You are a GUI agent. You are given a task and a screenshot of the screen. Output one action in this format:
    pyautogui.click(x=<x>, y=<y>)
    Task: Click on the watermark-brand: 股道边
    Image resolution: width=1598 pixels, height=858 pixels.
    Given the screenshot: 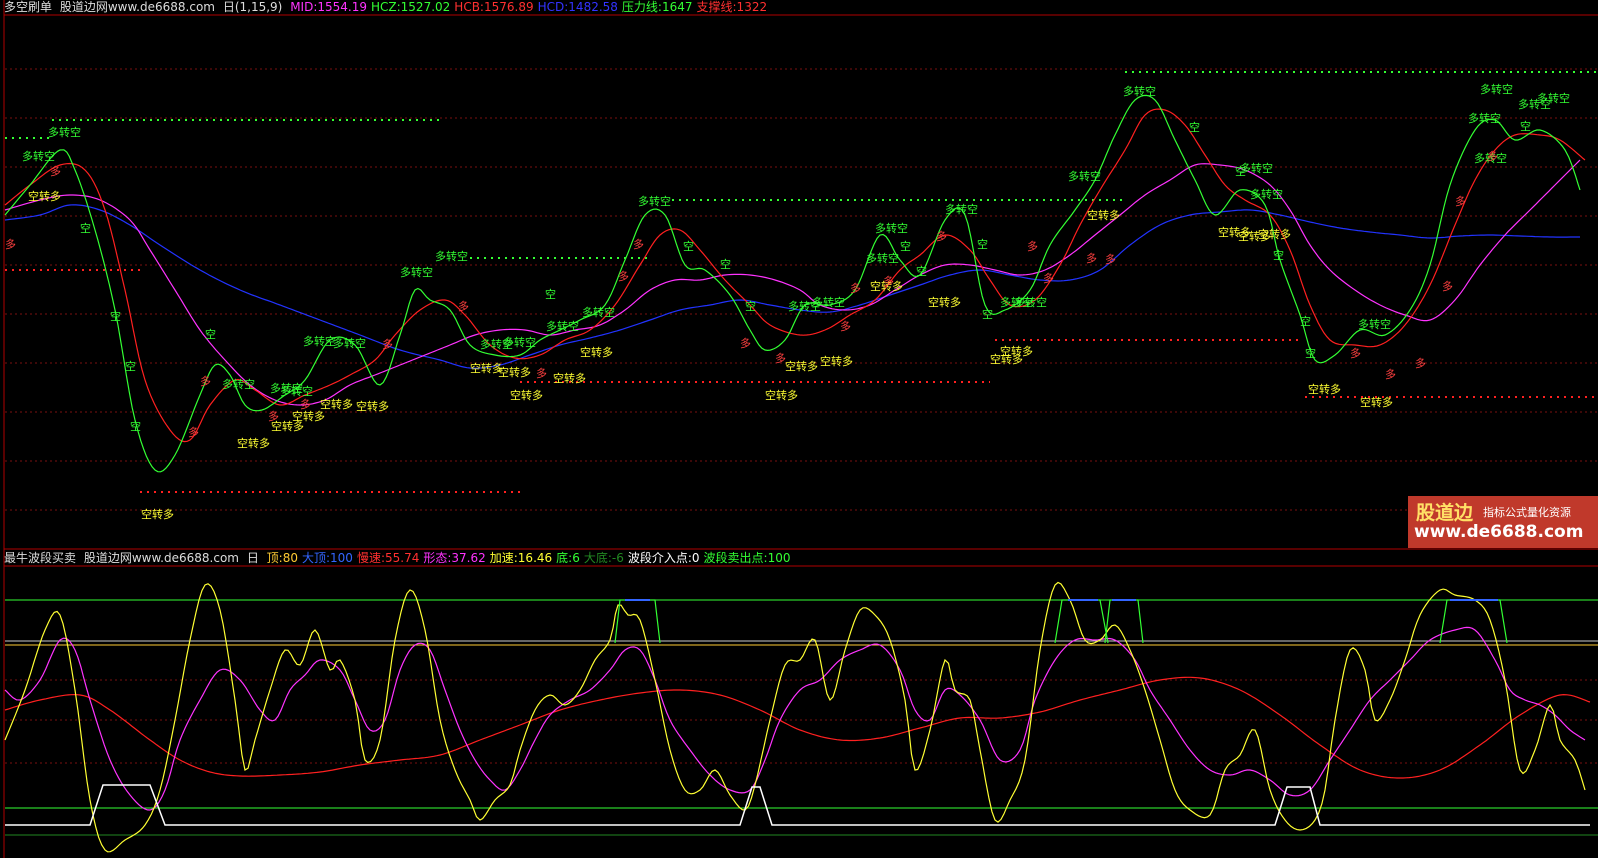 What is the action you would take?
    pyautogui.click(x=1445, y=513)
    